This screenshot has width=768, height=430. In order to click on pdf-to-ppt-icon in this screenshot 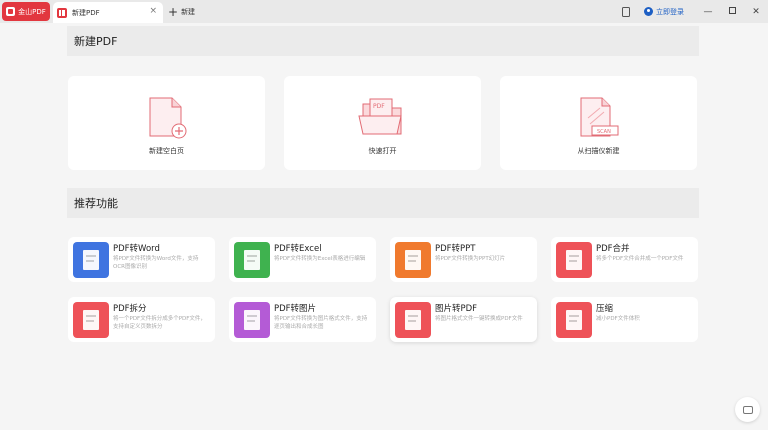, I will do `click(413, 260)`.